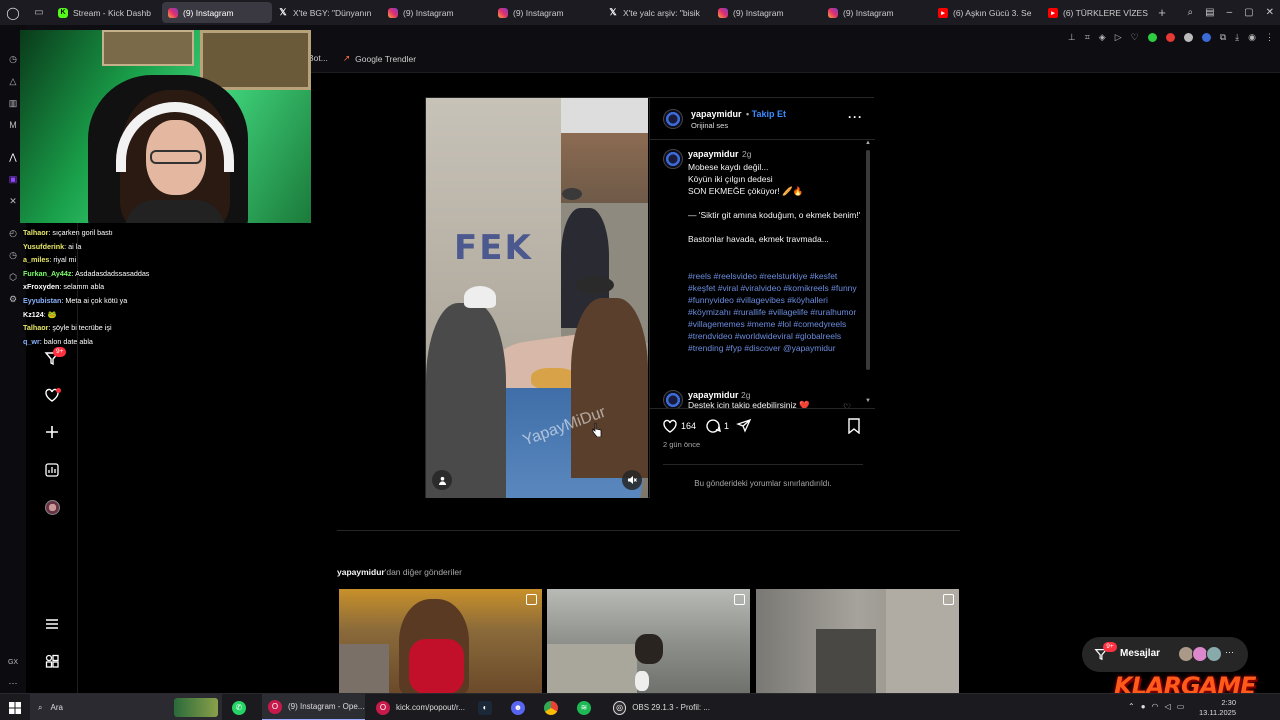 The width and height of the screenshot is (1280, 720). Describe the element at coordinates (716, 114) in the screenshot. I see `author-username: yapaymidur` at that location.